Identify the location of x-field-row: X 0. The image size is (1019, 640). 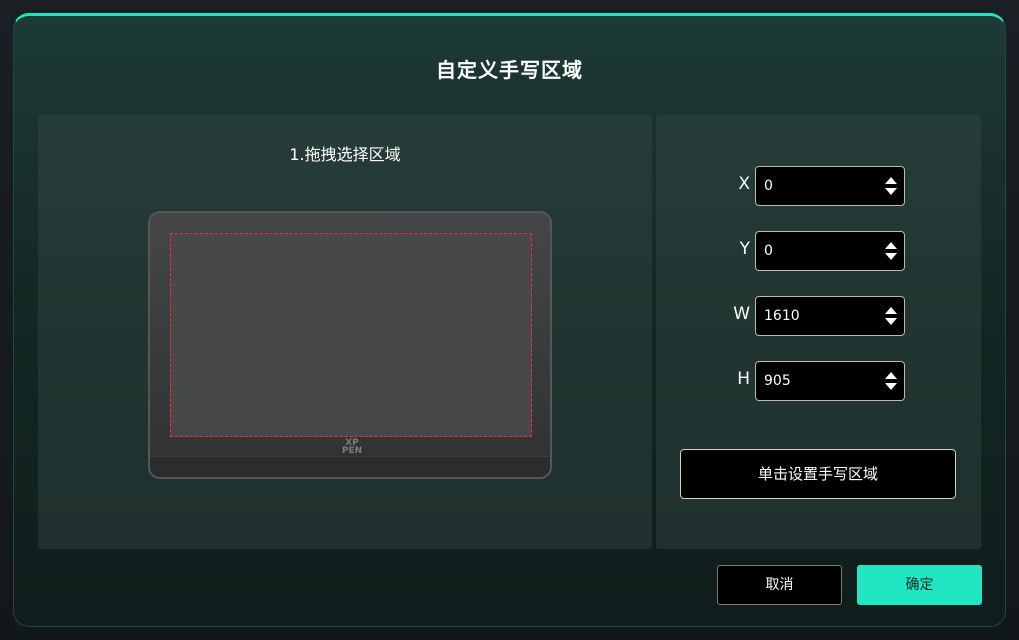
(818, 186).